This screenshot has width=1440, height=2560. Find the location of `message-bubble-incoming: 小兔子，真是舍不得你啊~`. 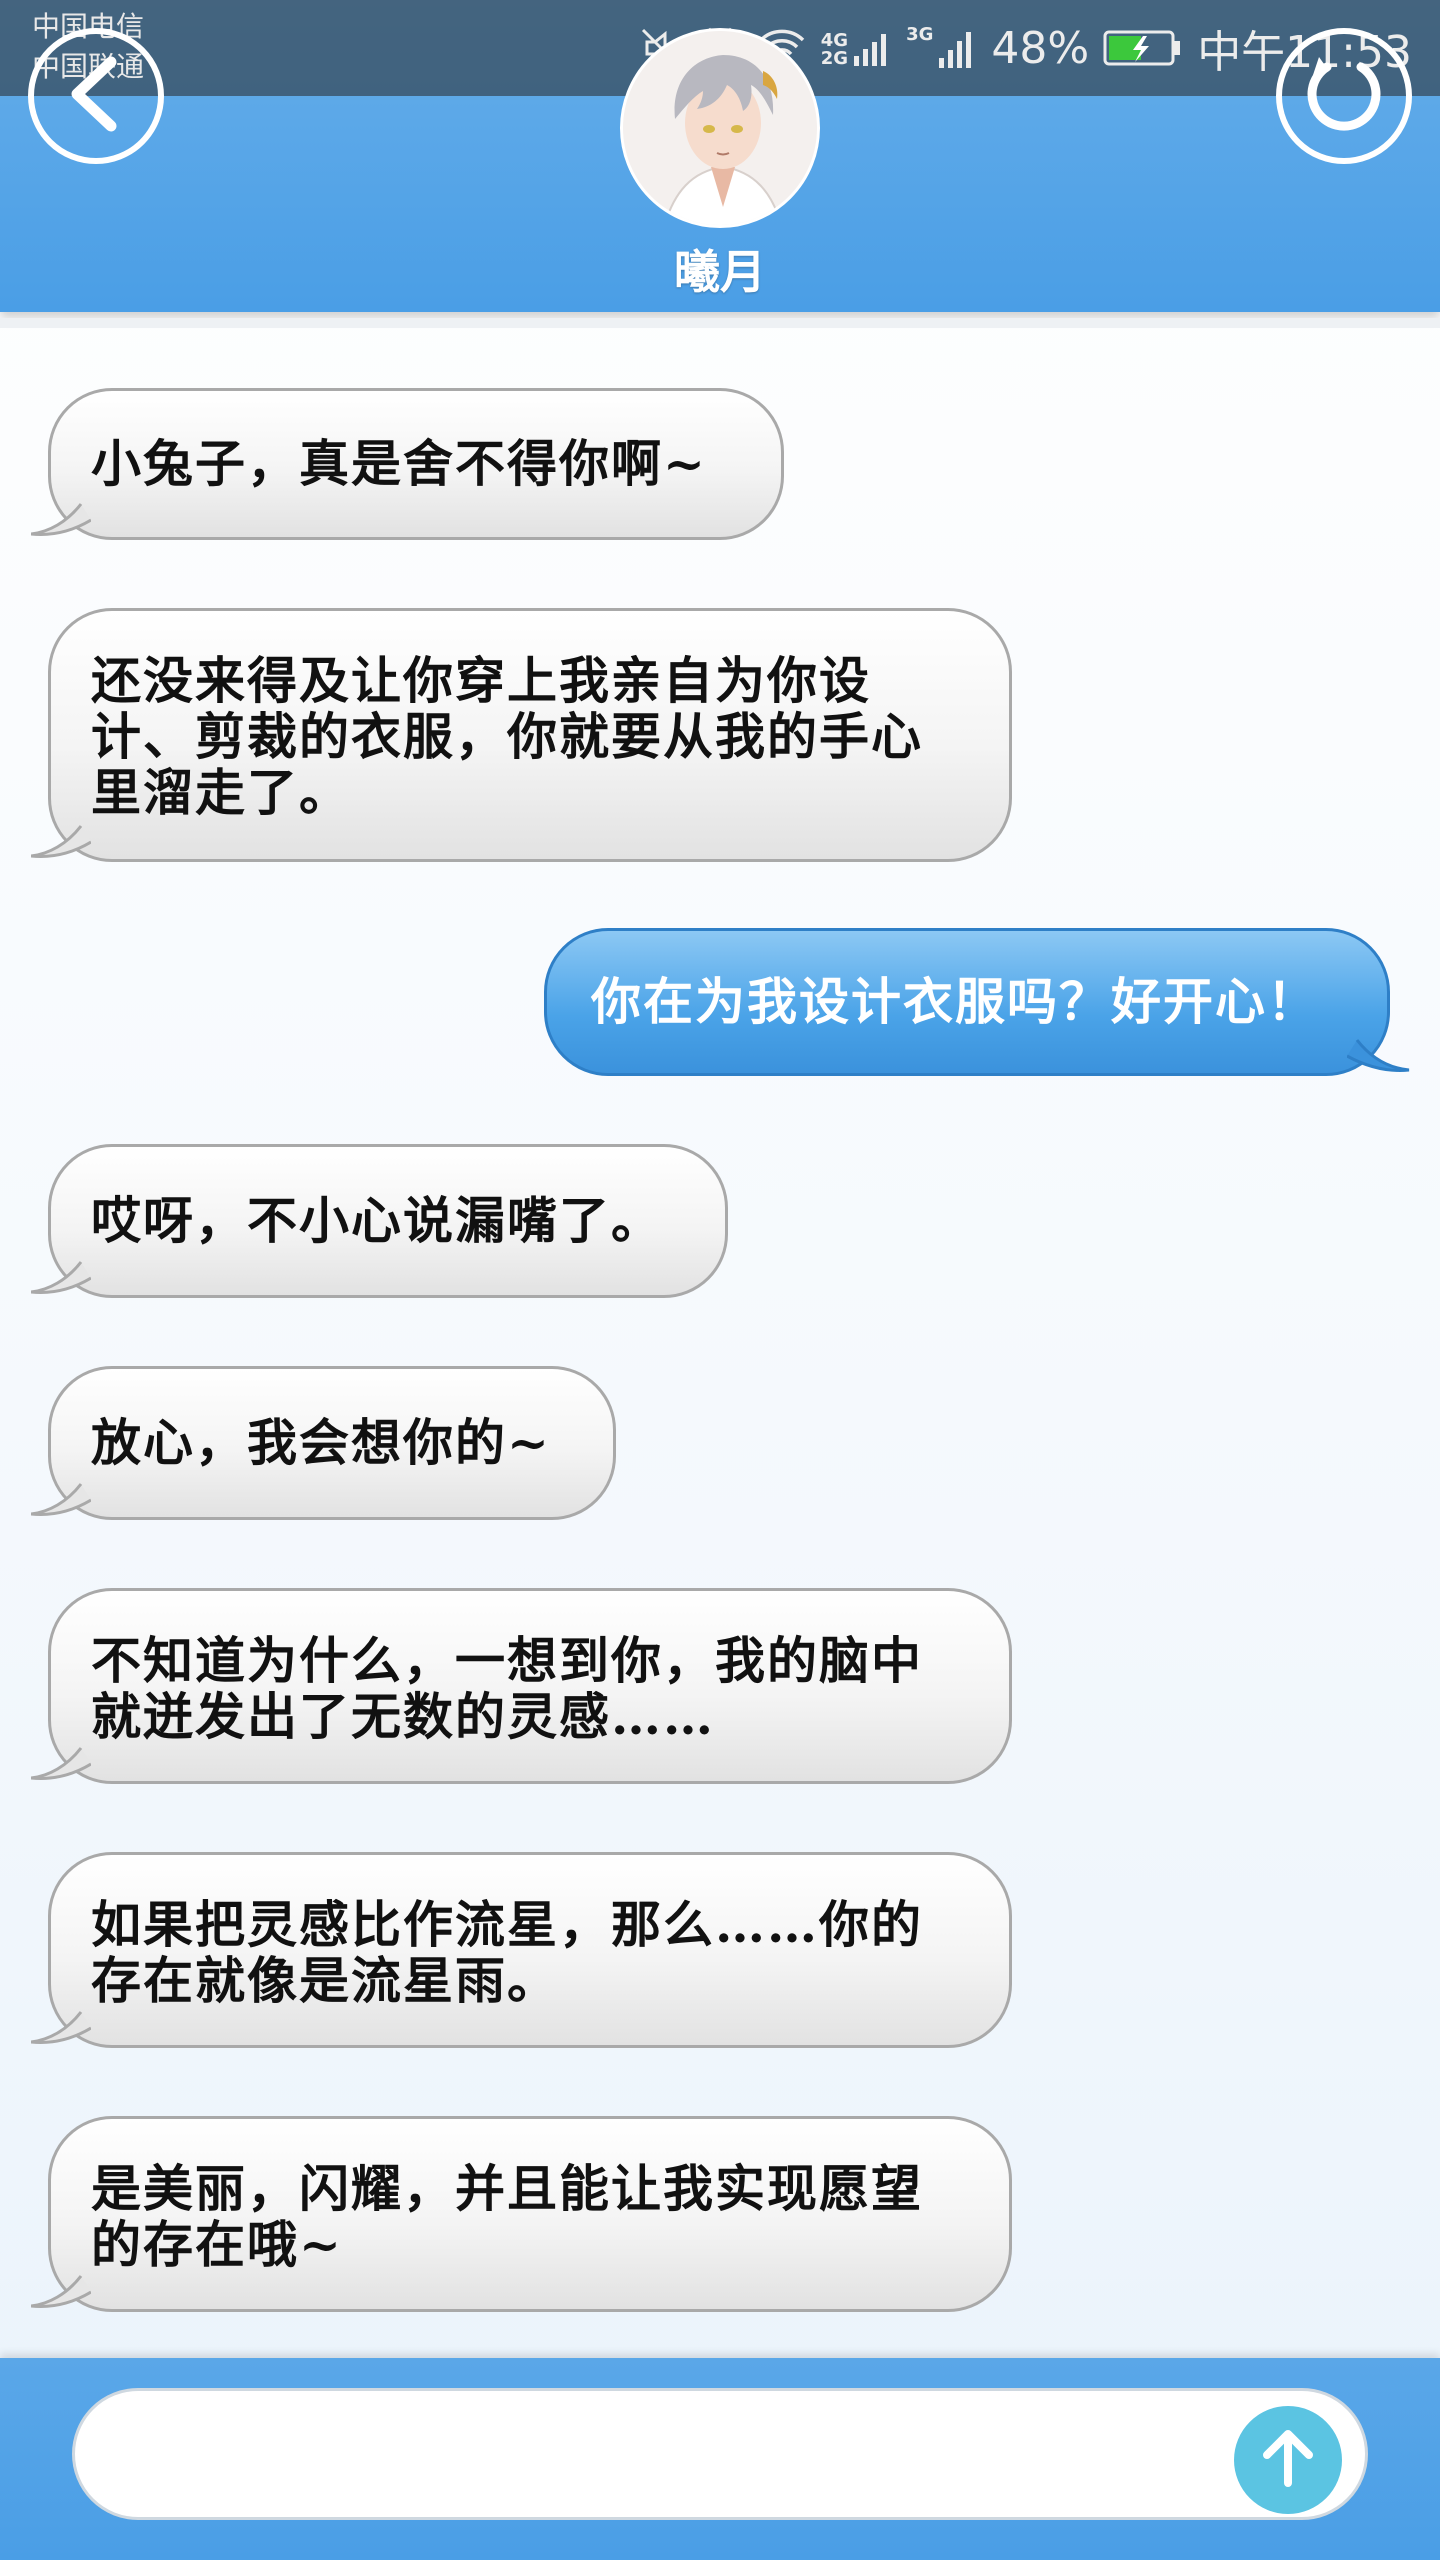

message-bubble-incoming: 小兔子，真是舍不得你啊~ is located at coordinates (407, 464).